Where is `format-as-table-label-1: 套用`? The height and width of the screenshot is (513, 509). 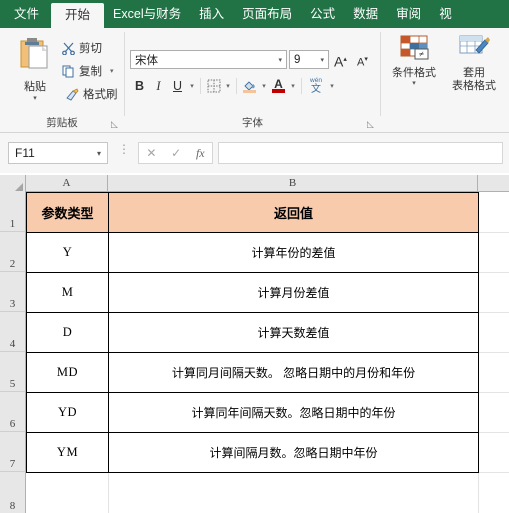 format-as-table-label-1: 套用 is located at coordinates (474, 73).